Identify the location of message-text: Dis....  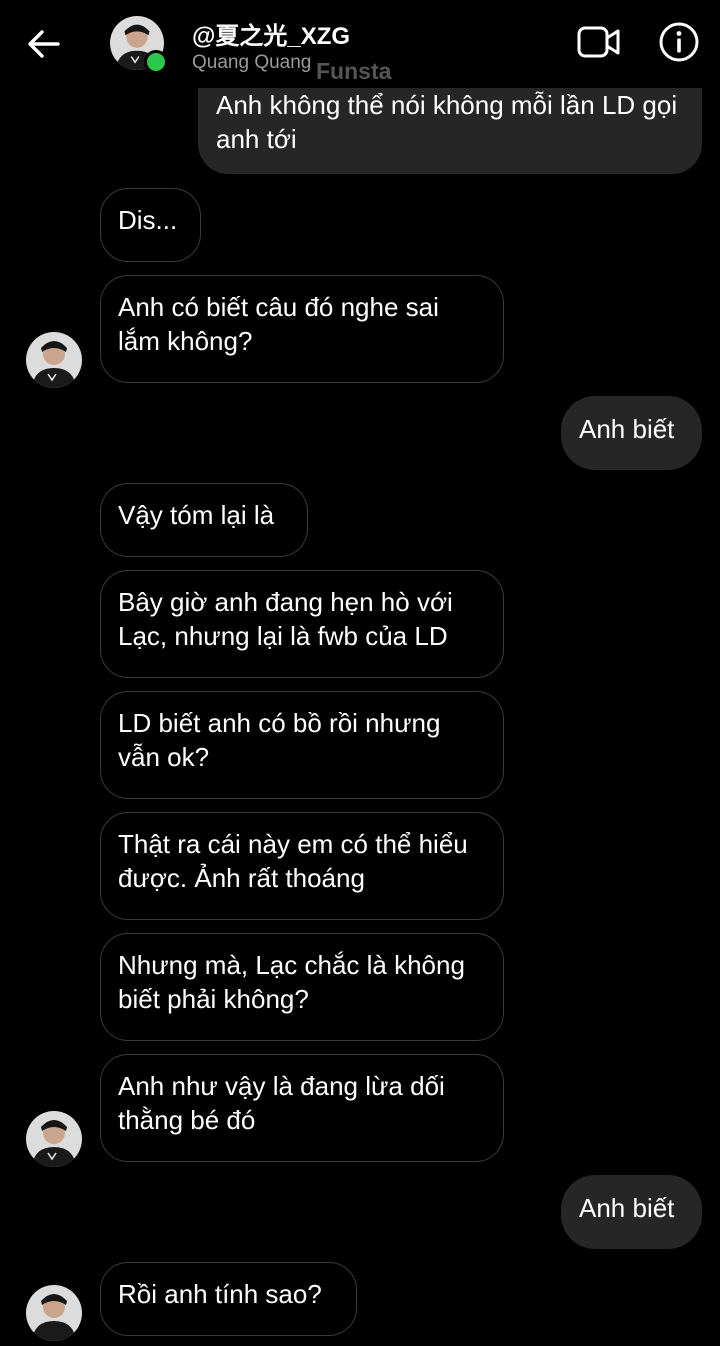
(148, 220).